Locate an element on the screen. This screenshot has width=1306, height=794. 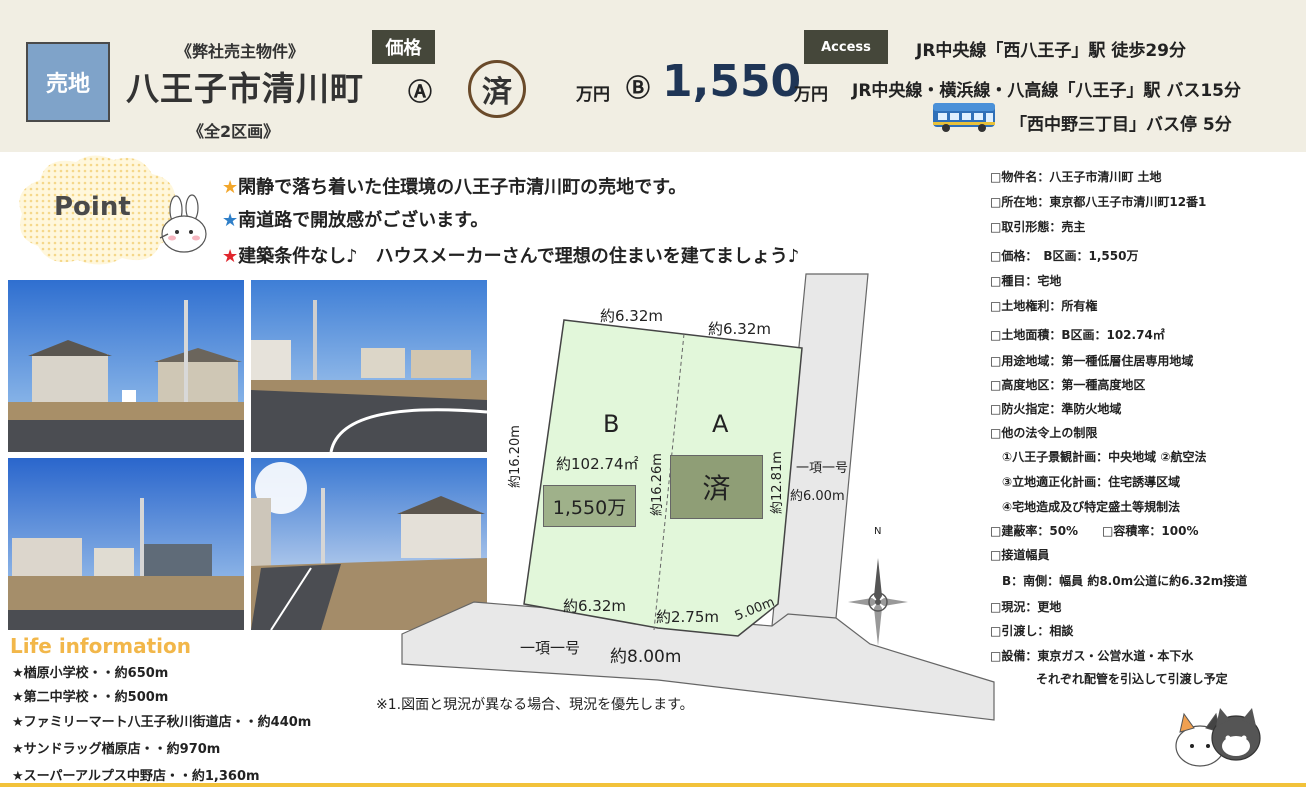
lot-a-label: A is located at coordinates (720, 424).